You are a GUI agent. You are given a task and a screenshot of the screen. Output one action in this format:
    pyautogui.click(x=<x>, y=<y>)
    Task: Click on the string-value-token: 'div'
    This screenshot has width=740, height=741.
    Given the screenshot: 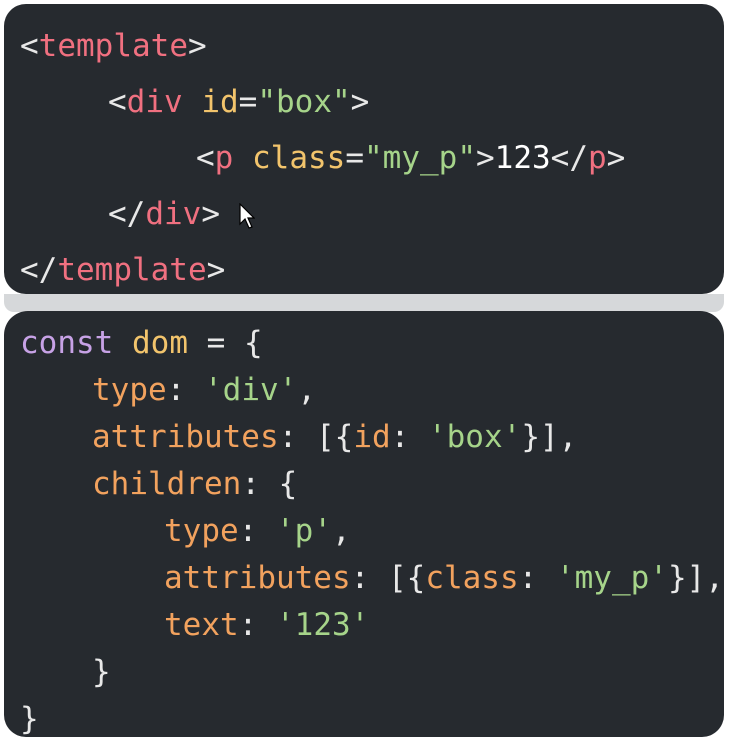 What is the action you would take?
    pyautogui.click(x=251, y=390)
    